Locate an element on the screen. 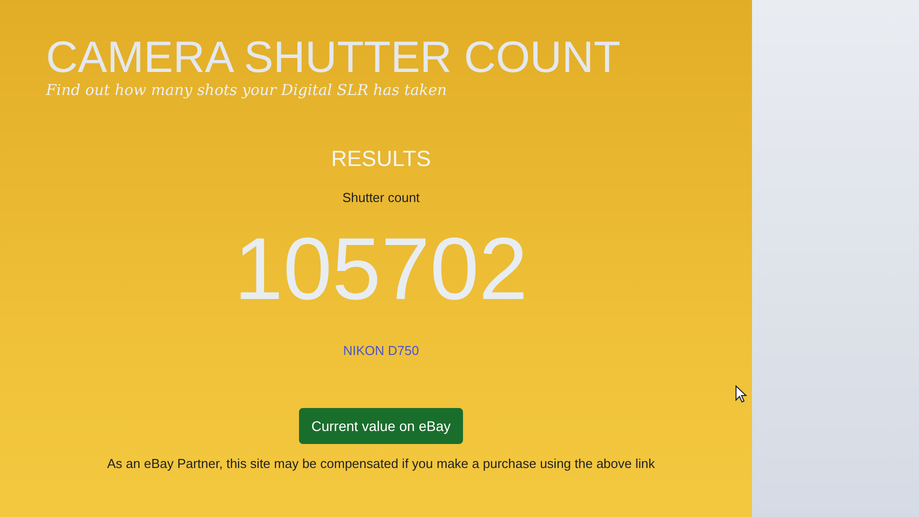 This screenshot has height=517, width=919. mouse-pointer-icon is located at coordinates (741, 394).